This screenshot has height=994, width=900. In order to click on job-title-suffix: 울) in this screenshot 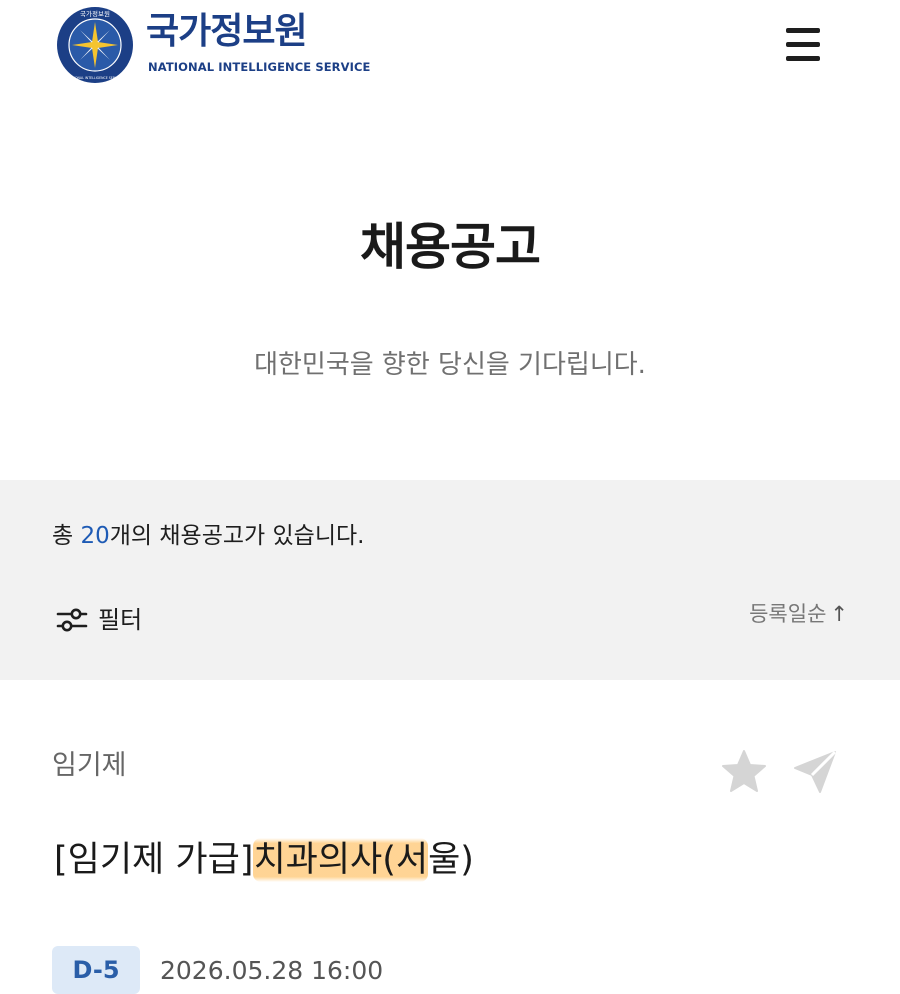, I will do `click(451, 860)`.